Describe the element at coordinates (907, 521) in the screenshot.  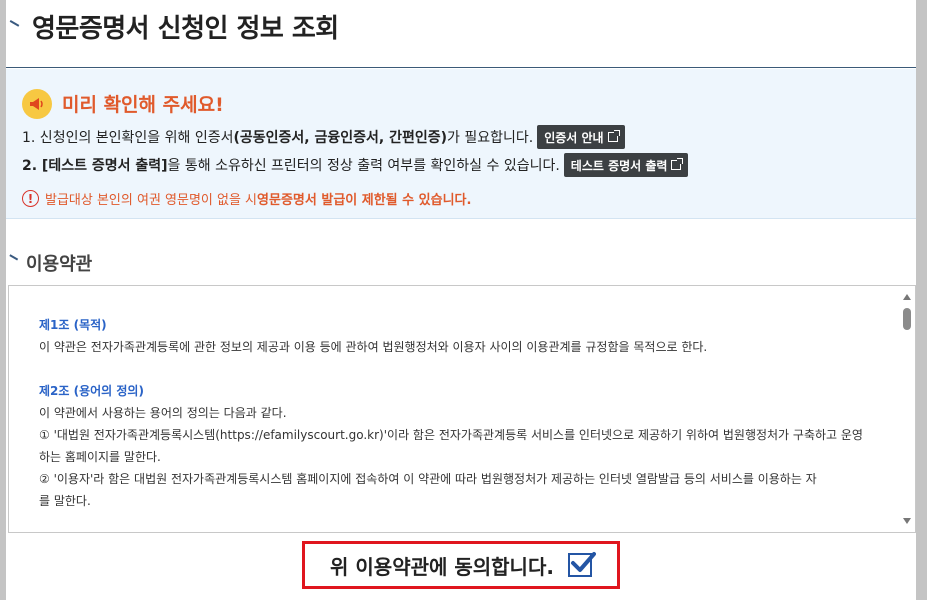
I see `scroll-down-icon` at that location.